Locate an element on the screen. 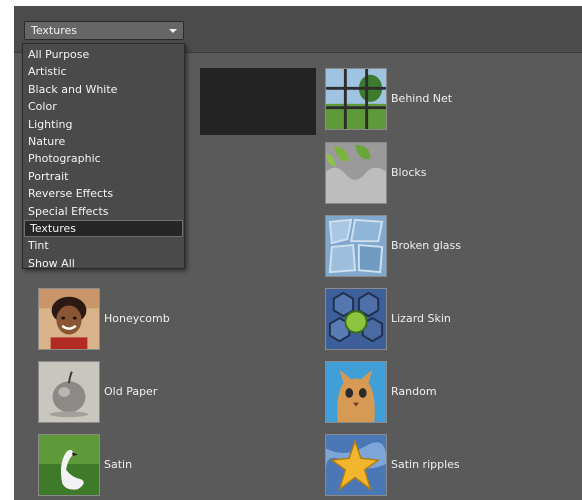 The image size is (582, 500). menu-item-nature: Nature is located at coordinates (103, 141).